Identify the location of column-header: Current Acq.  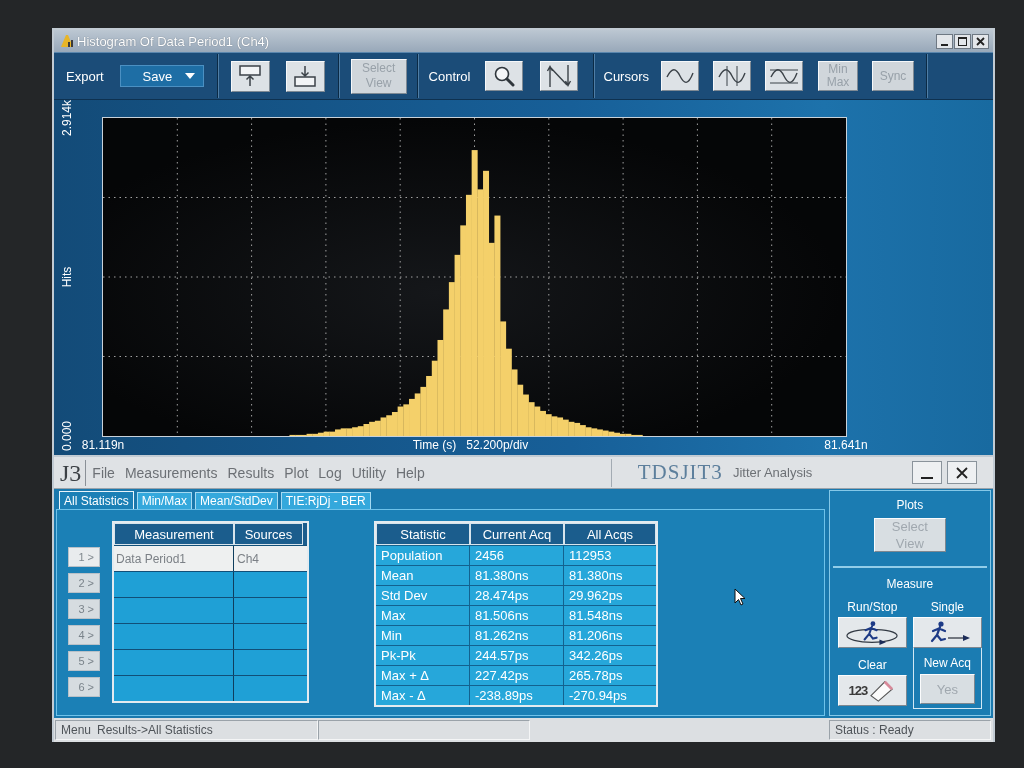
(517, 534).